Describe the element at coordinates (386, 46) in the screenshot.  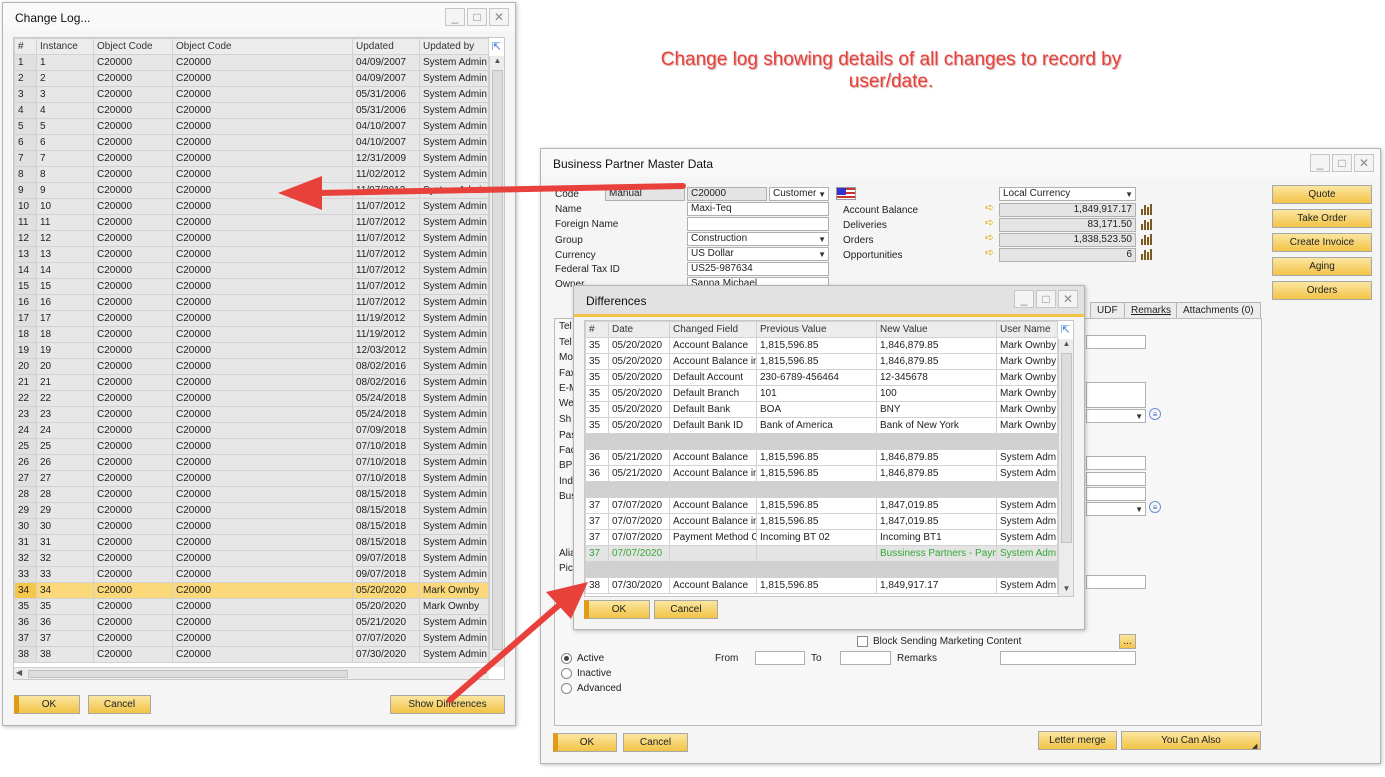
I see `column-header: Updated` at that location.